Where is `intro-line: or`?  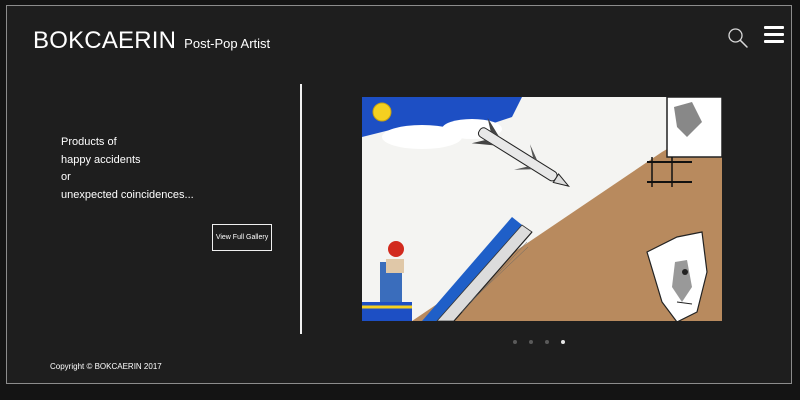 intro-line: or is located at coordinates (66, 177).